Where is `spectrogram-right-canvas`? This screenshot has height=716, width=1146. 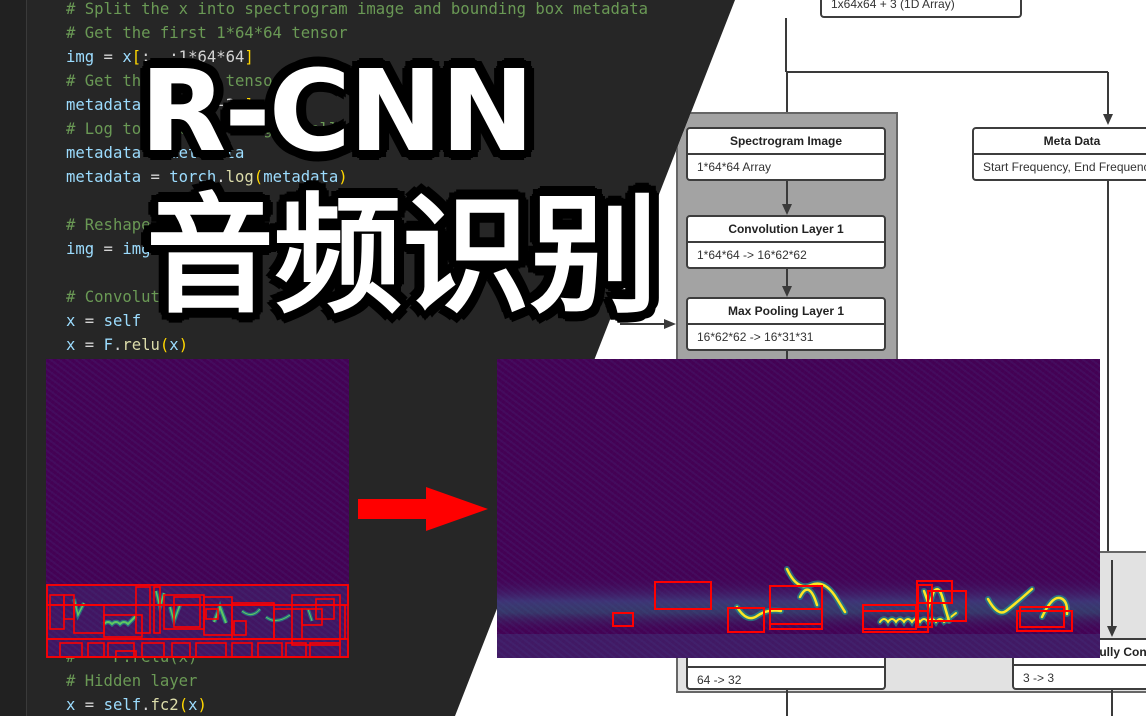 spectrogram-right-canvas is located at coordinates (798, 612).